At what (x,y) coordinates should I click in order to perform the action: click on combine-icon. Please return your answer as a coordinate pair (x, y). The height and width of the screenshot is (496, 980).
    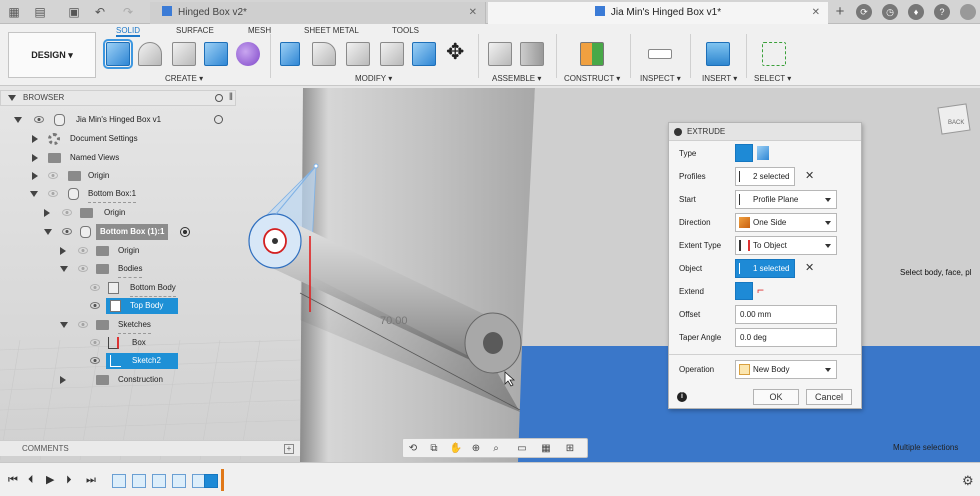
    Looking at the image, I should click on (424, 54).